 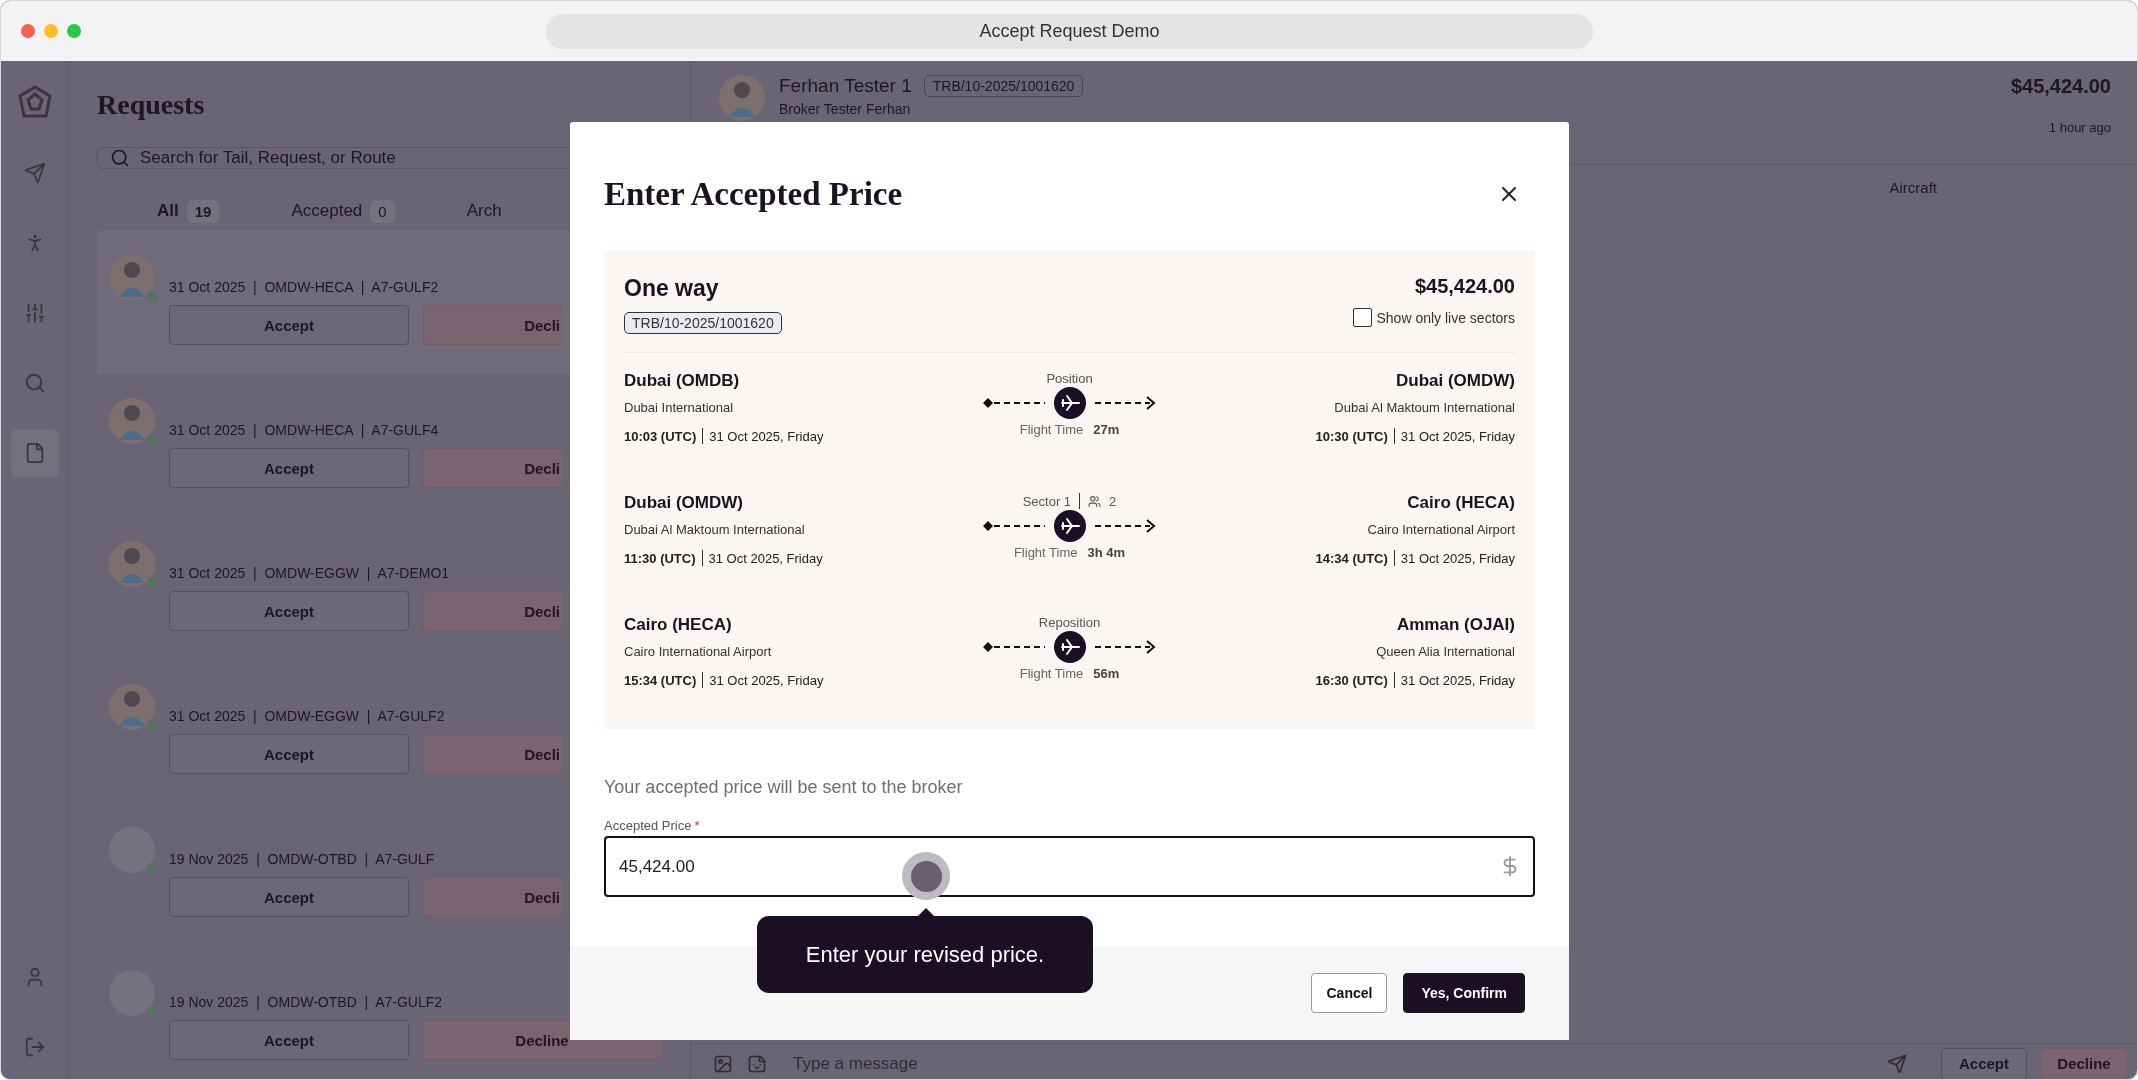 What do you see at coordinates (1095, 501) in the screenshot?
I see `passengers-icon` at bounding box center [1095, 501].